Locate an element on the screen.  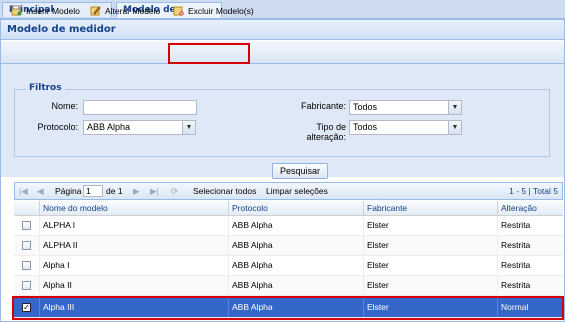
nome-label: Nome: is located at coordinates (64, 106).